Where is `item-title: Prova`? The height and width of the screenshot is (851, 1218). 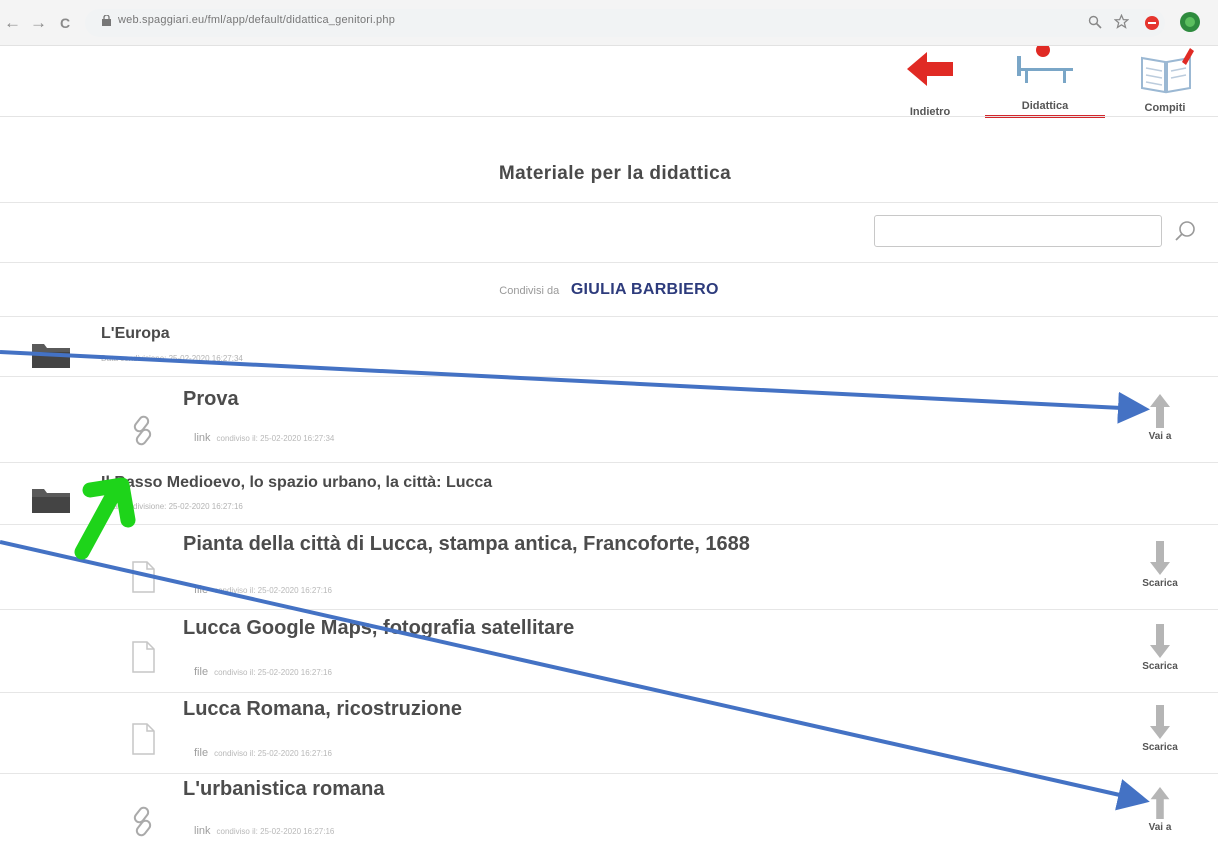 item-title: Prova is located at coordinates (211, 399).